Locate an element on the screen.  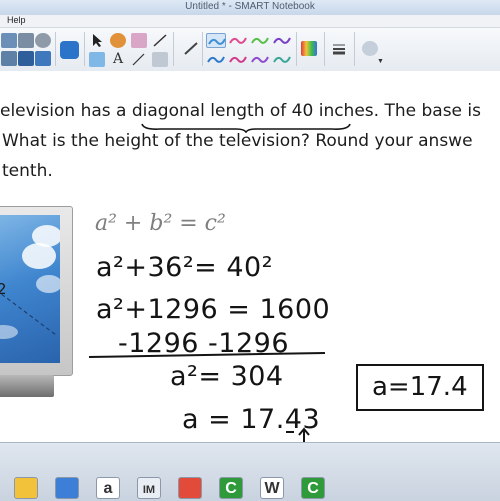
fill-icon is located at coordinates (139, 59).